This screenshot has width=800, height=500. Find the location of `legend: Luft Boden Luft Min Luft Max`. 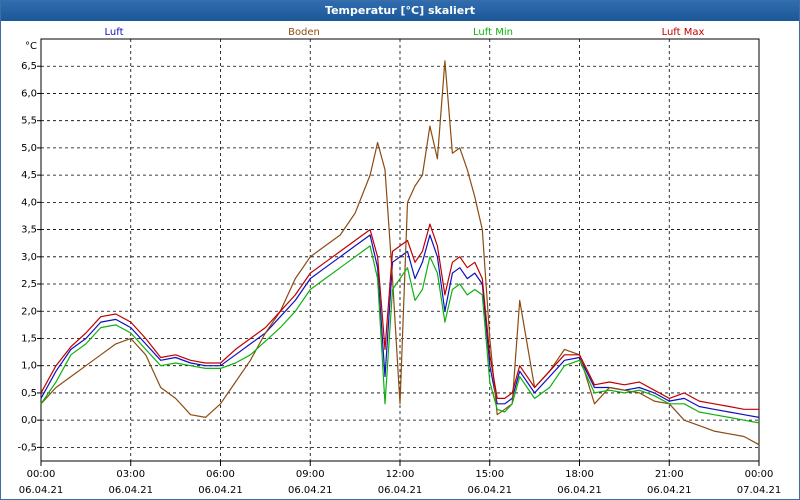

legend: Luft Boden Luft Min Luft Max is located at coordinates (405, 32).